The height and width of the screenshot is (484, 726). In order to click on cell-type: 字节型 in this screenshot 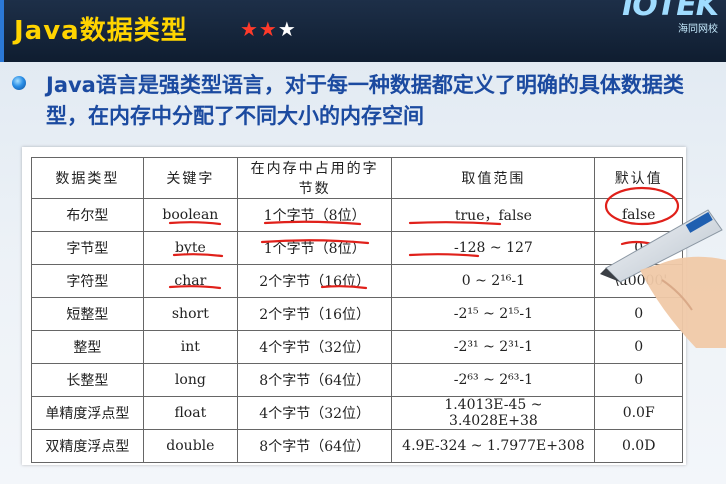, I will do `click(87, 248)`.